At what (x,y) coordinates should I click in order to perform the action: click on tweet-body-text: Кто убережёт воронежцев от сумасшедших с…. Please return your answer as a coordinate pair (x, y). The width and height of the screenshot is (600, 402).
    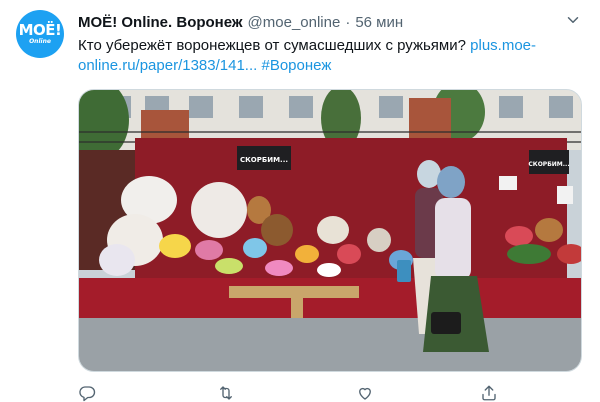
    Looking at the image, I should click on (274, 45).